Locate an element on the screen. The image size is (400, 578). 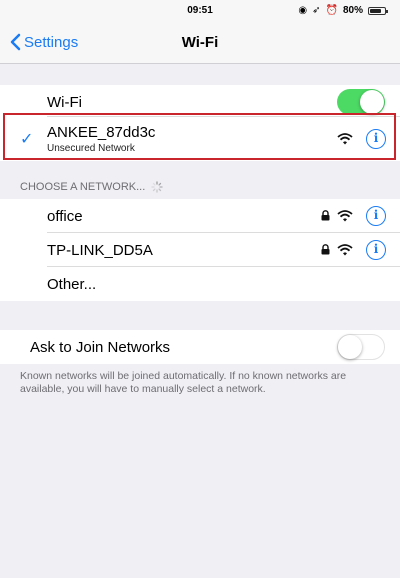
network-row-tp-link: TP-LINK_DD5A i is located at coordinates (200, 250).